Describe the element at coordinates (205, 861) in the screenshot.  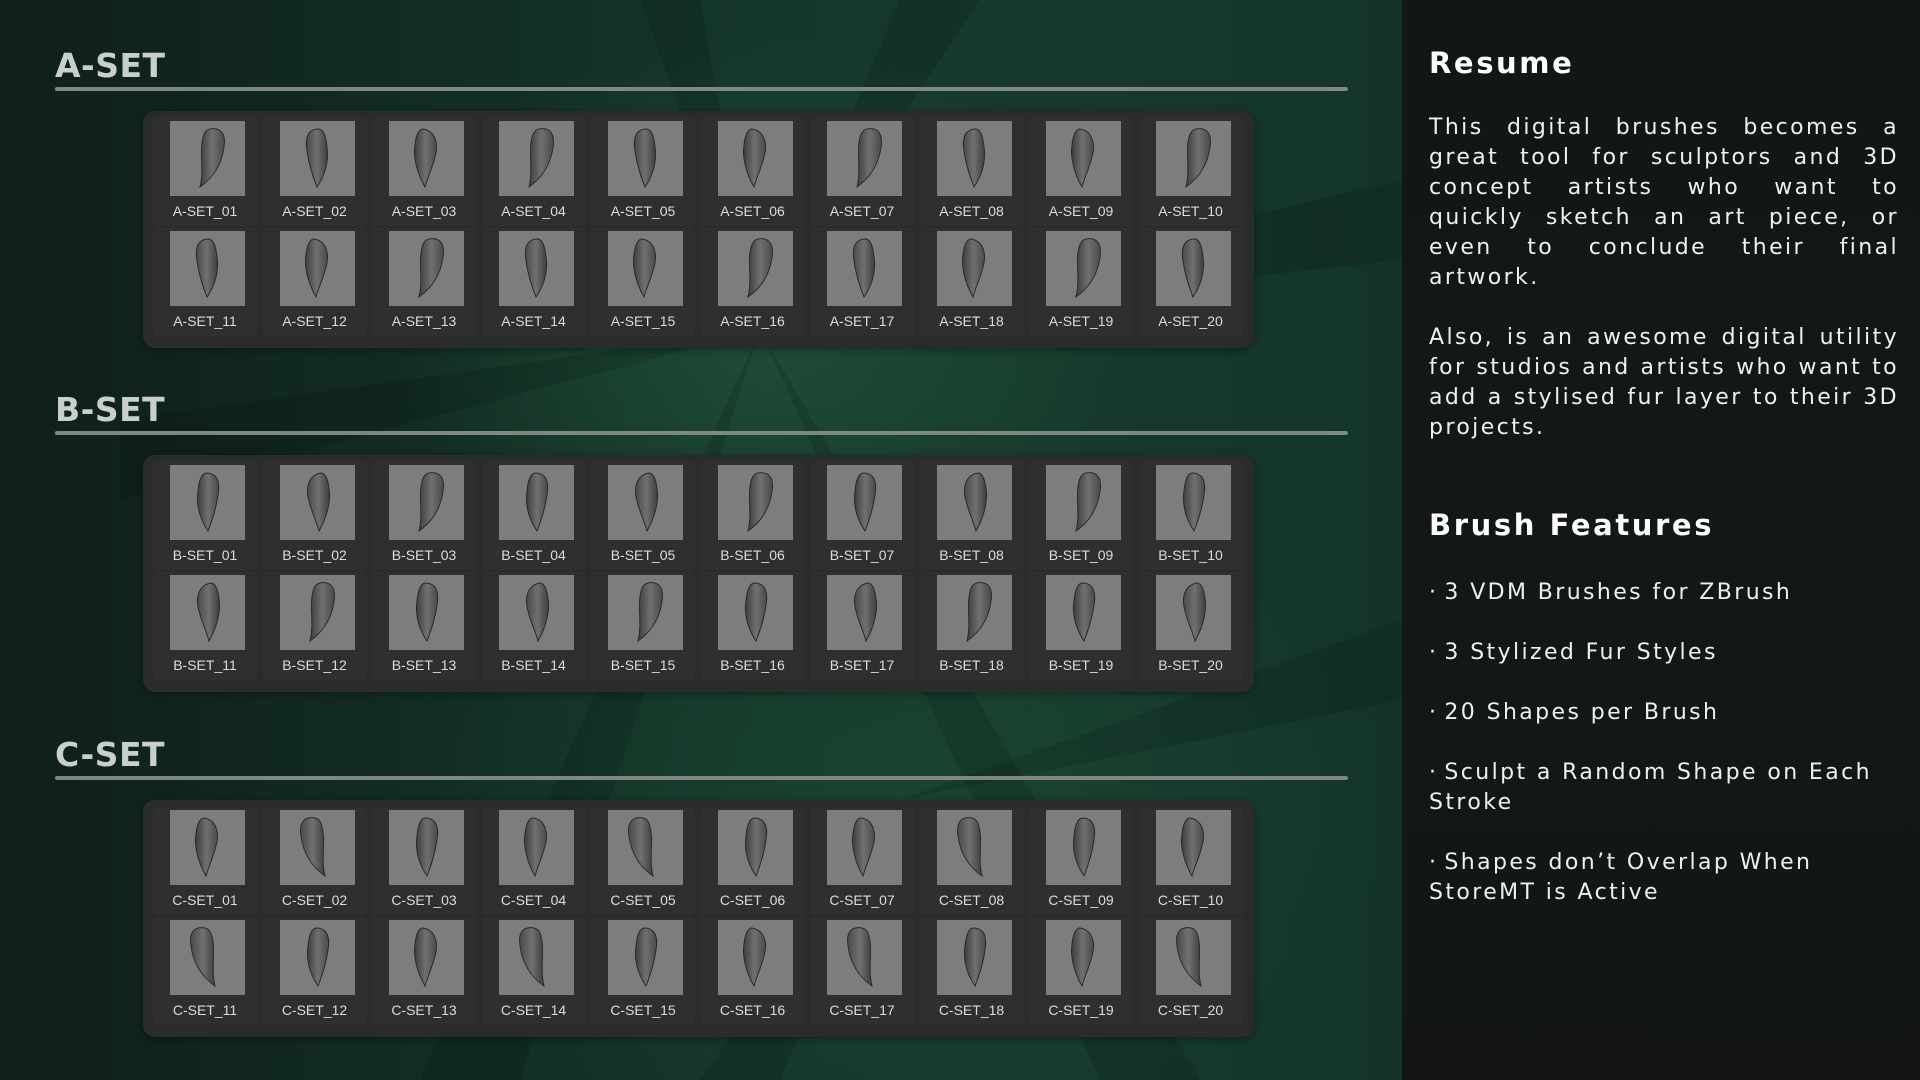
I see `brush-tile: C-SET_01` at that location.